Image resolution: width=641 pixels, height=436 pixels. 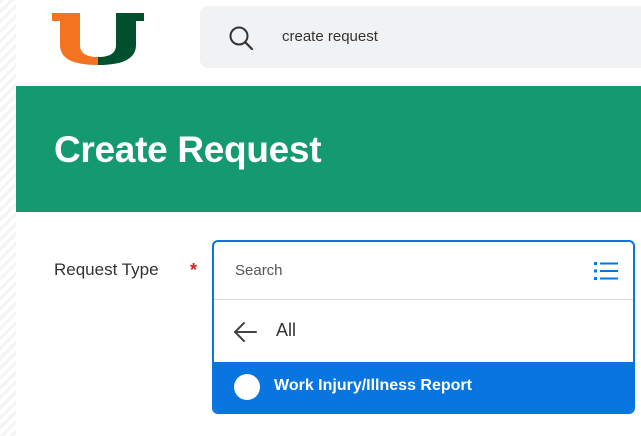 I want to click on required-indicator: *, so click(x=194, y=270).